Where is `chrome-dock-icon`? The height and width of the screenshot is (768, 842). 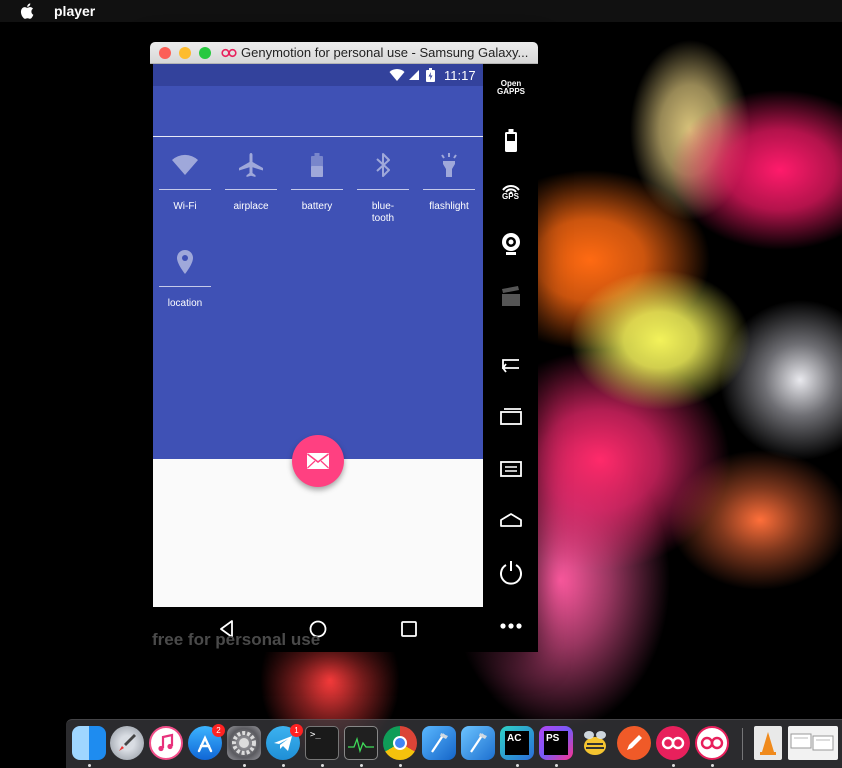 chrome-dock-icon is located at coordinates (400, 743).